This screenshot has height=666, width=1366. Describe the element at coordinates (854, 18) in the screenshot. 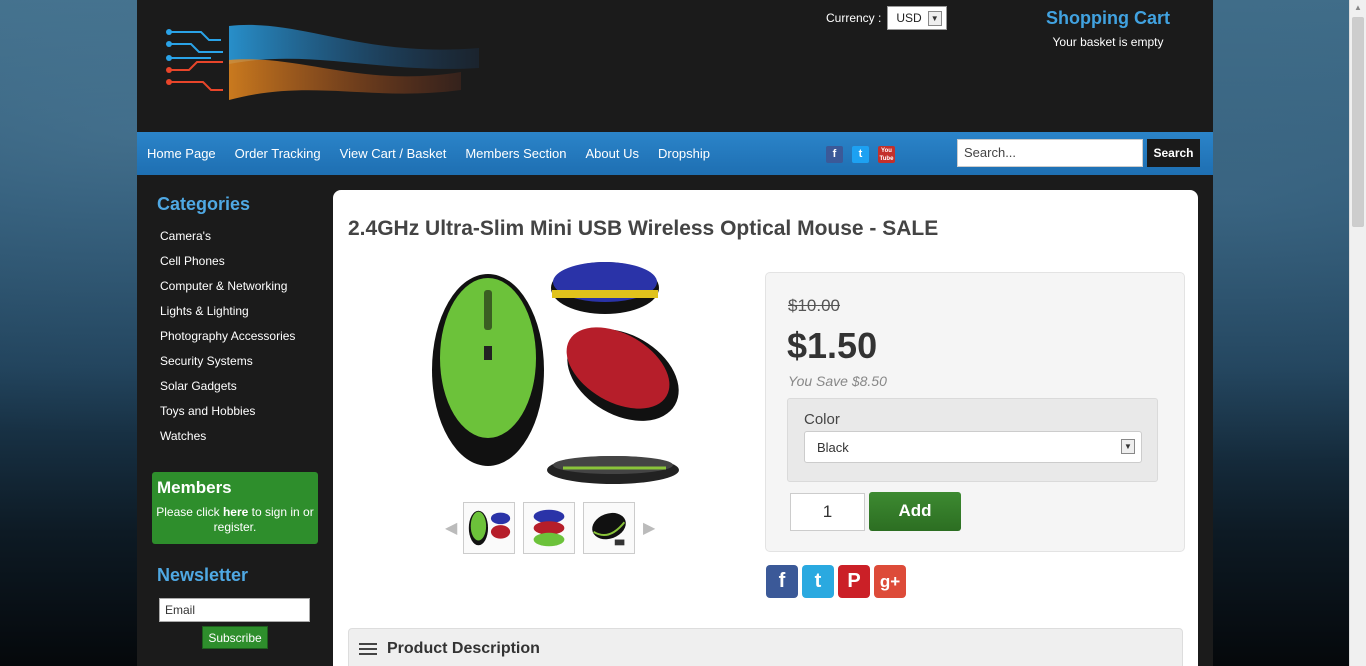

I see `currency-label: Currency :` at that location.